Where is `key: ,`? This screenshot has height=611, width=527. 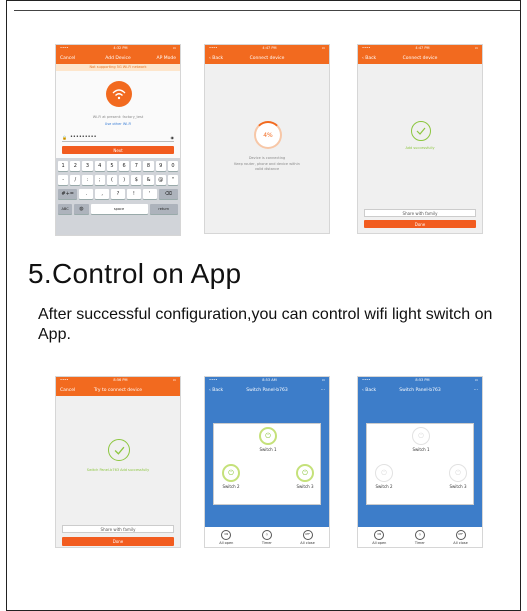
key: , is located at coordinates (102, 194).